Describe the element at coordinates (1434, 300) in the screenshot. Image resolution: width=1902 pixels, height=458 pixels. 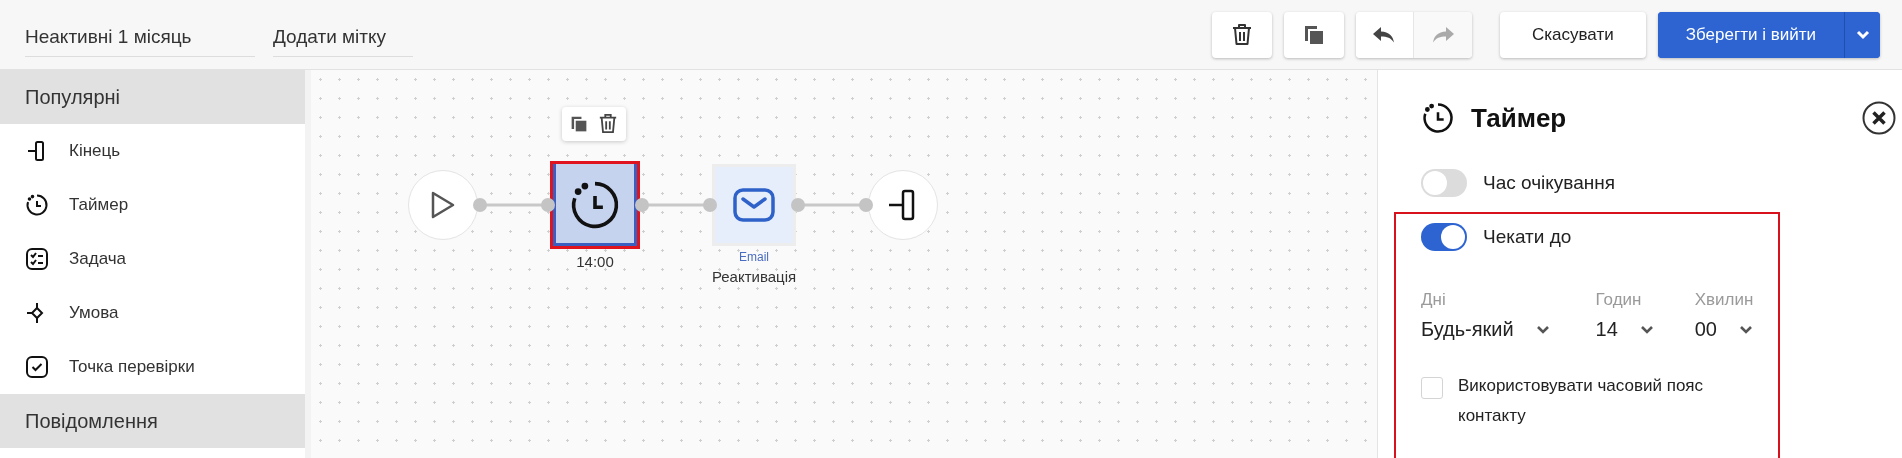
I see `field-label: Дні` at that location.